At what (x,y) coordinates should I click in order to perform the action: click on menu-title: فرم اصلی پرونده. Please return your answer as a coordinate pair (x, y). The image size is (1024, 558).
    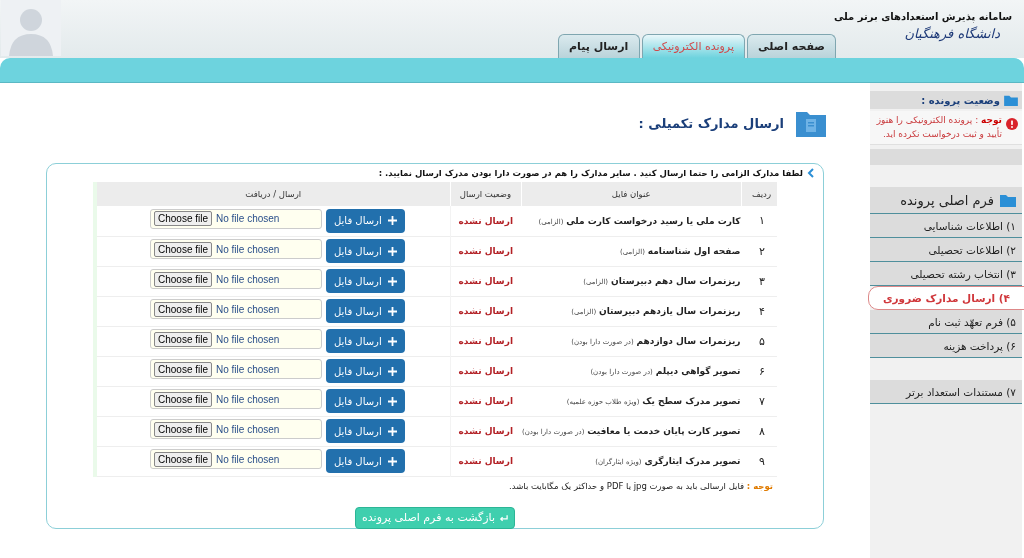
    Looking at the image, I should click on (947, 200).